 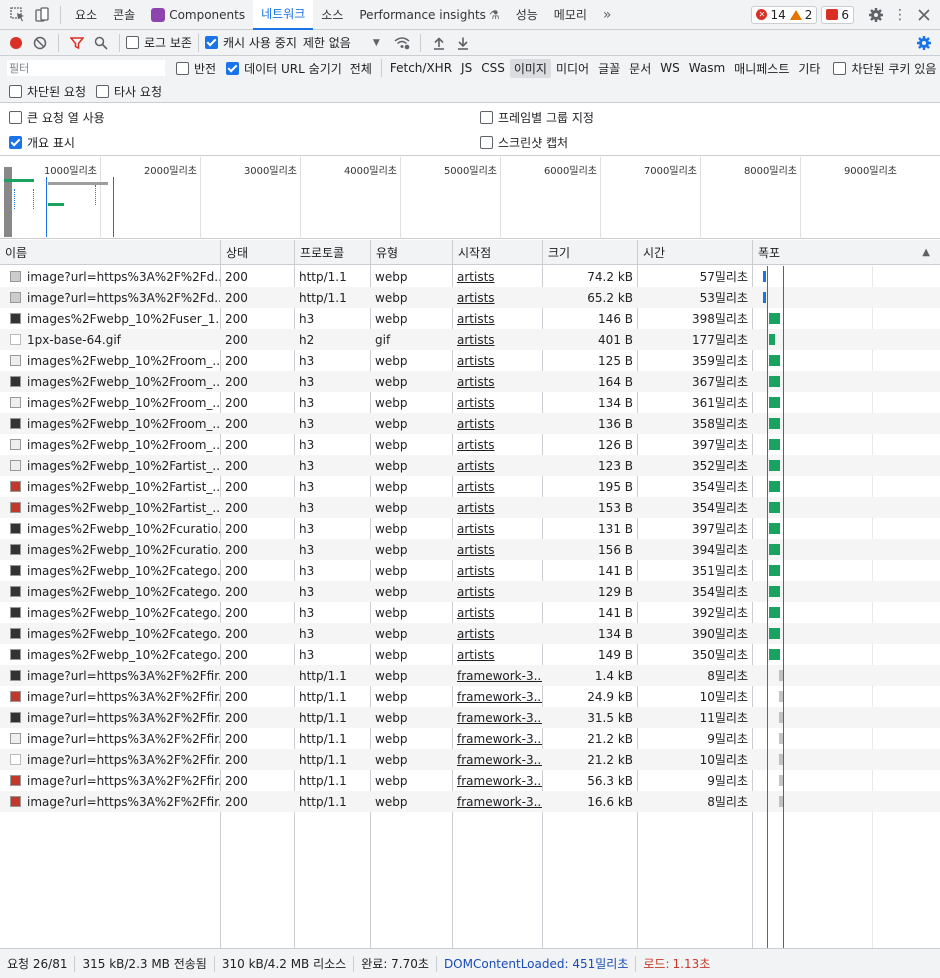 I want to click on more-tabs-button: », so click(x=607, y=15).